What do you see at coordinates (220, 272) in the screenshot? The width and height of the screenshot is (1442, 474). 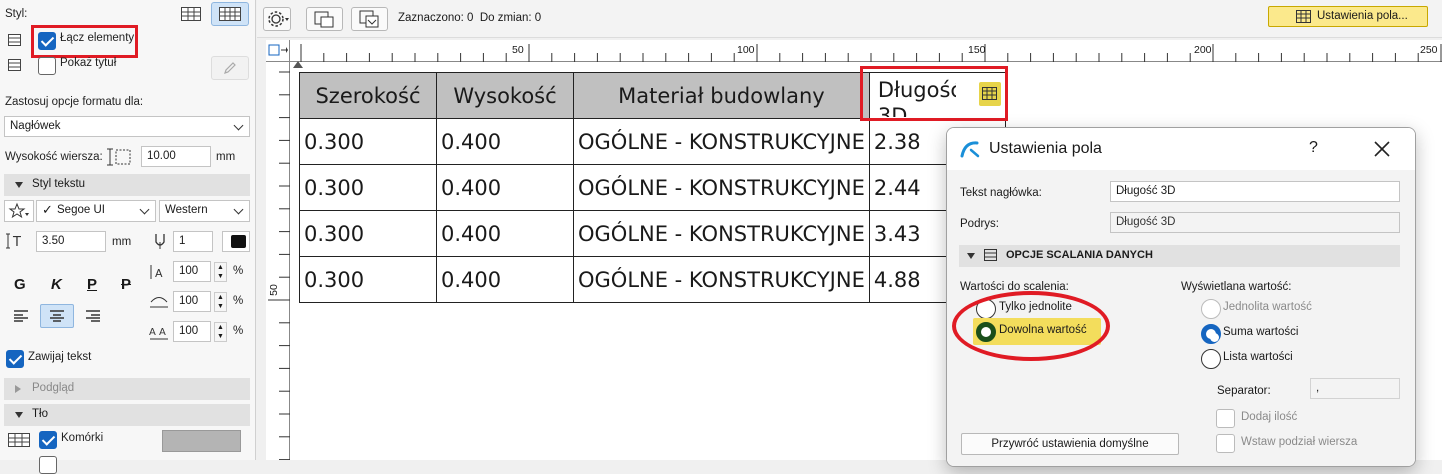 I see `line-spacing-stepper: ▲ ▼` at bounding box center [220, 272].